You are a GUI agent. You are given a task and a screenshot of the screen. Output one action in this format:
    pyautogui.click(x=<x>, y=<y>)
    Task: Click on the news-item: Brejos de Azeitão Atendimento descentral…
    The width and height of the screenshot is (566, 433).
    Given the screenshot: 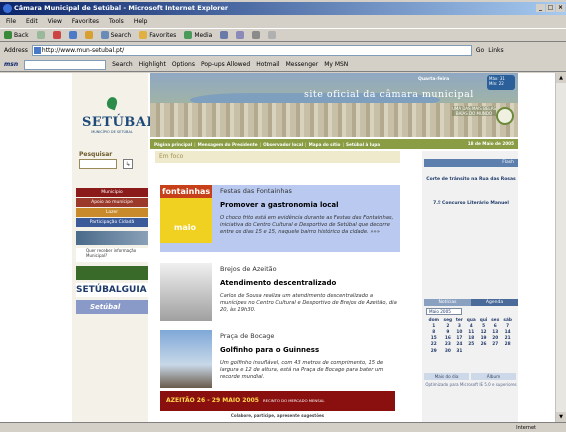 What is the action you would take?
    pyautogui.click(x=280, y=294)
    